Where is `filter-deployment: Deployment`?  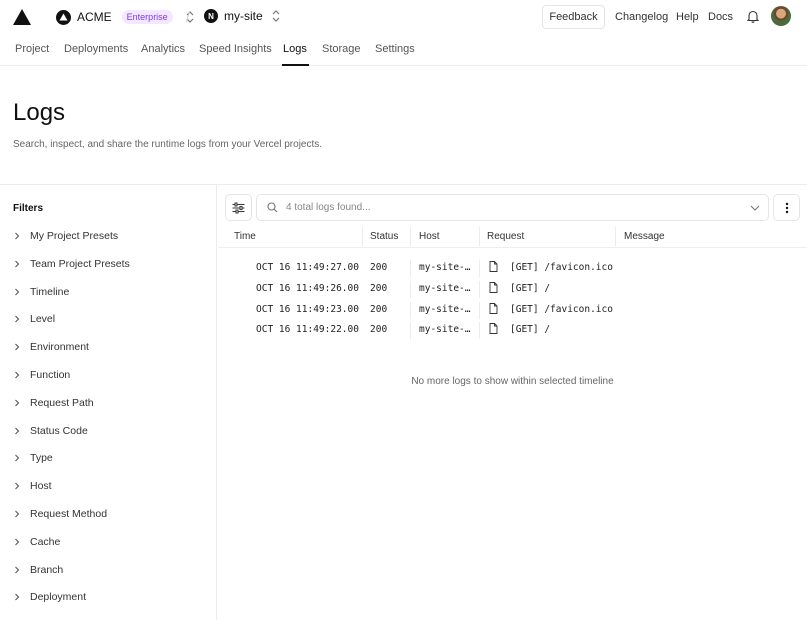
filter-deployment: Deployment is located at coordinates (49, 597).